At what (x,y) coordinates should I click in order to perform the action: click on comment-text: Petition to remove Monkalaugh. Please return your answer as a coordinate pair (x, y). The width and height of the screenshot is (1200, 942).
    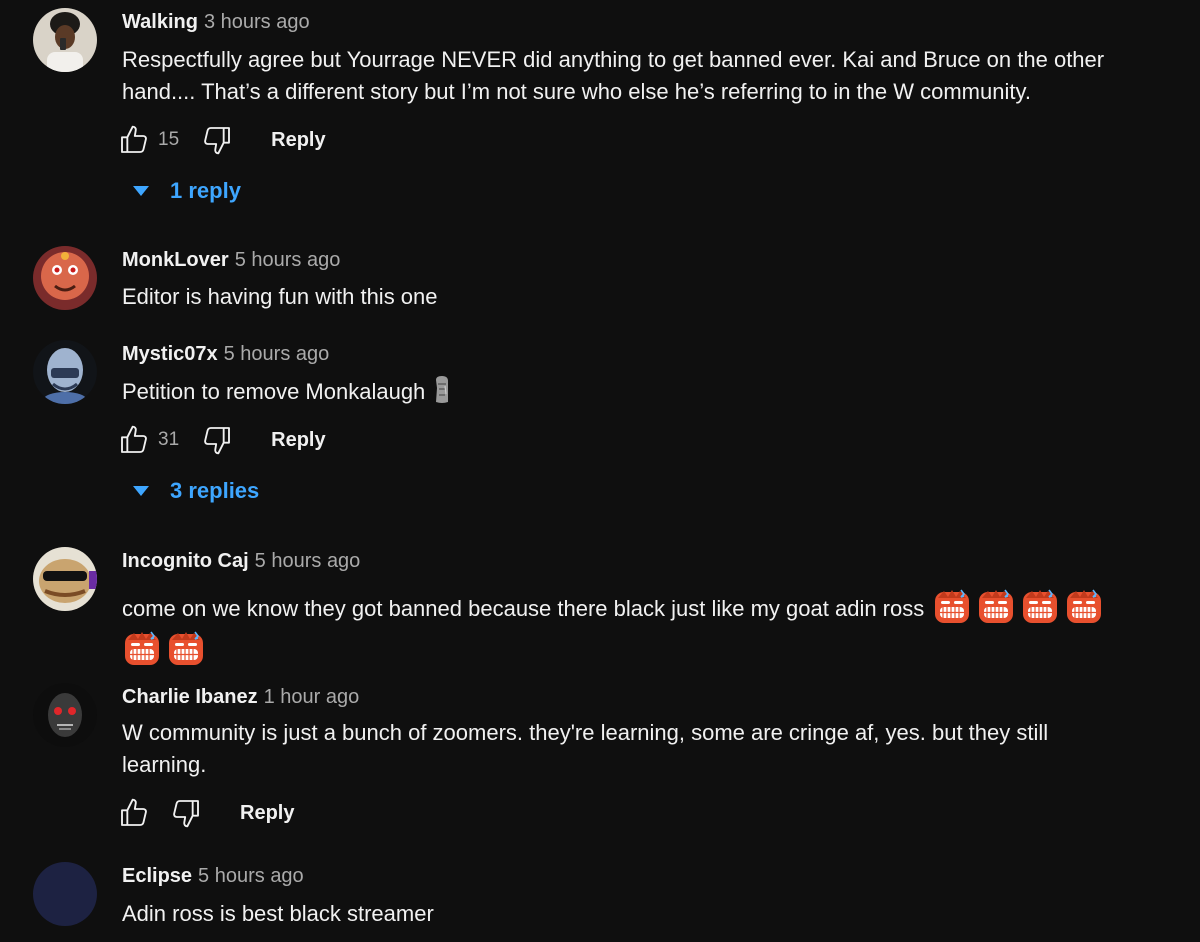
    Looking at the image, I should click on (274, 391).